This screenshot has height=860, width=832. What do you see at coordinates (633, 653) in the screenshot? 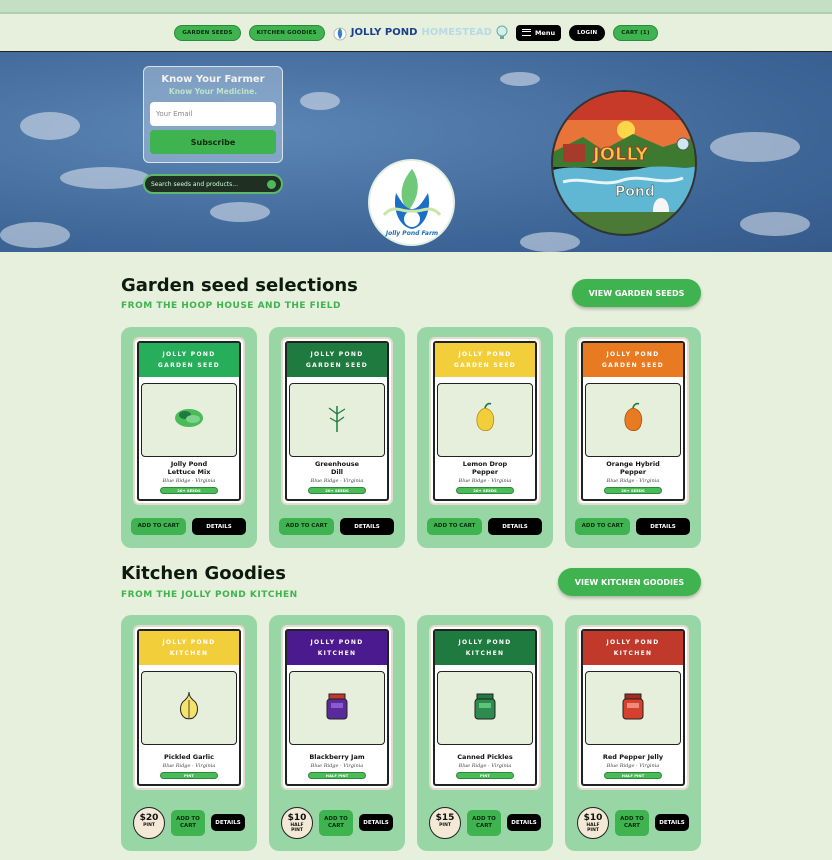
I see `pack-kind: KITCHEN` at bounding box center [633, 653].